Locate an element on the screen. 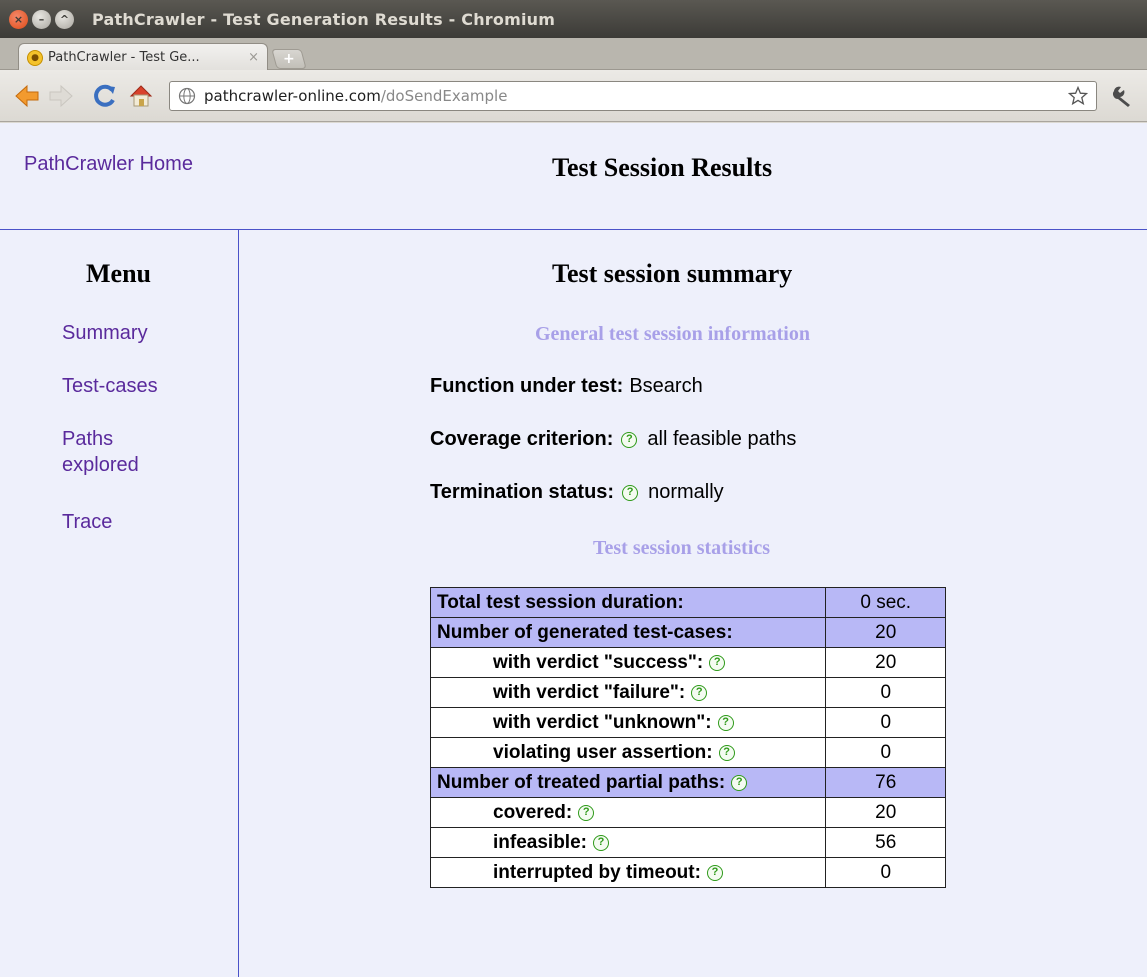 This screenshot has height=977, width=1147. stat-label-cell: interrupted by timeout:? is located at coordinates (628, 872).